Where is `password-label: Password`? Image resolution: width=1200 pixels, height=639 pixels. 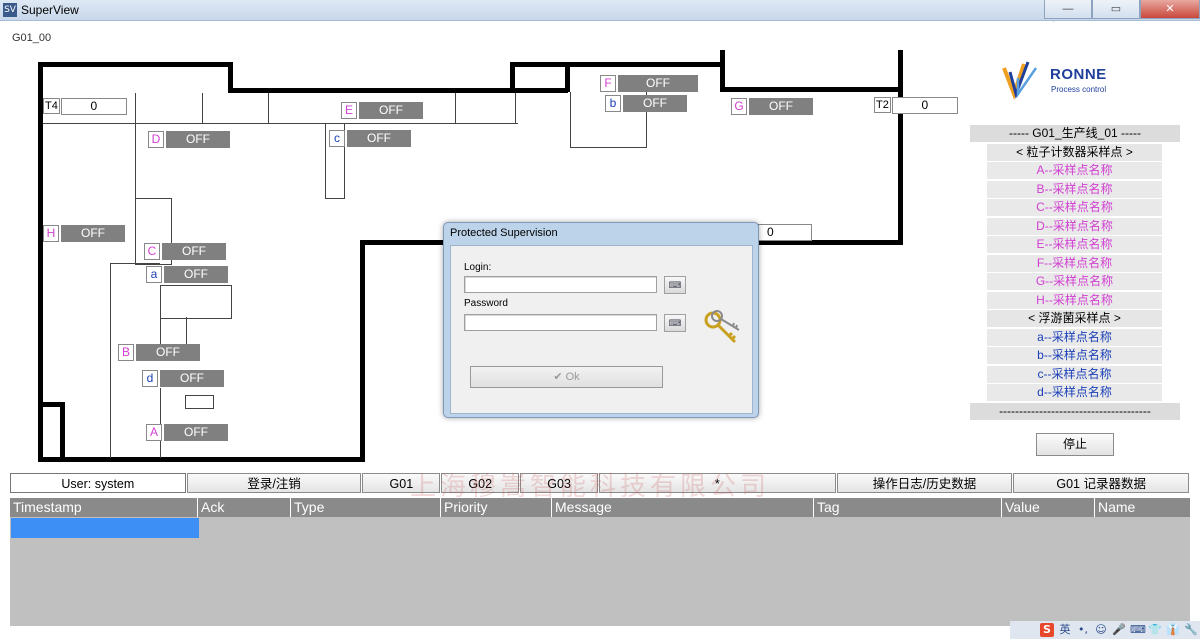 password-label: Password is located at coordinates (486, 303).